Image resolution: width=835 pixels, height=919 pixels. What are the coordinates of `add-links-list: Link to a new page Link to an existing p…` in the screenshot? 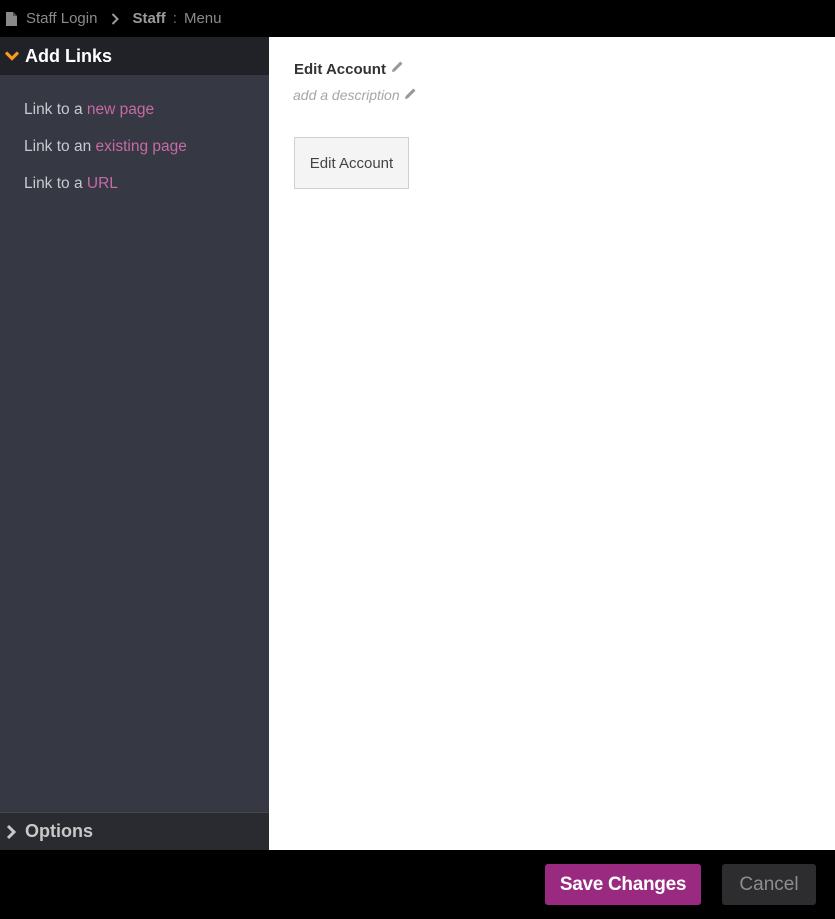 It's located at (134, 144).